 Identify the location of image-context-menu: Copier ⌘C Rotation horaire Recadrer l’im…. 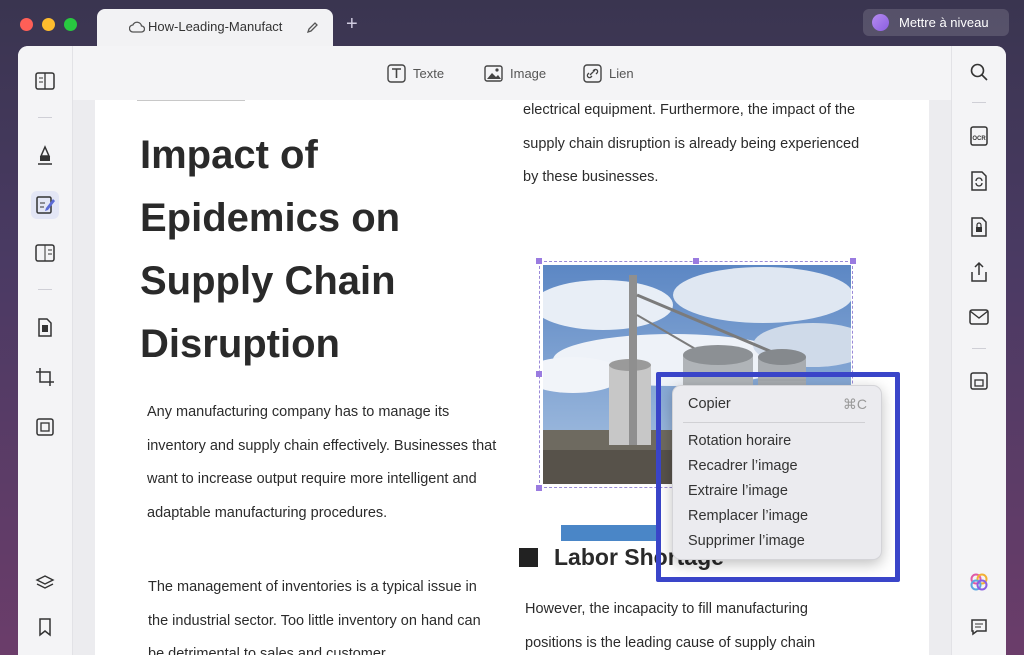
(777, 472).